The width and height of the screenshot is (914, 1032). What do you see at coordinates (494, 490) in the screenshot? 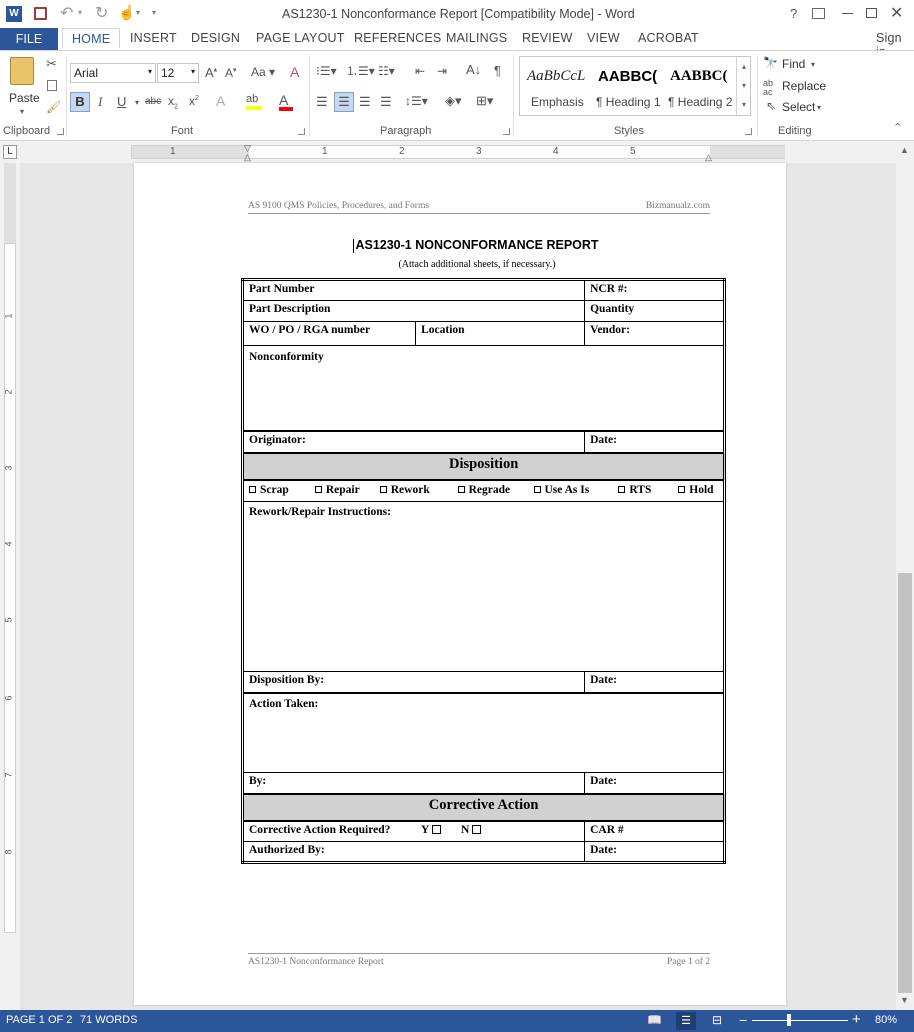
I see `option-regrade: Regrade` at bounding box center [494, 490].